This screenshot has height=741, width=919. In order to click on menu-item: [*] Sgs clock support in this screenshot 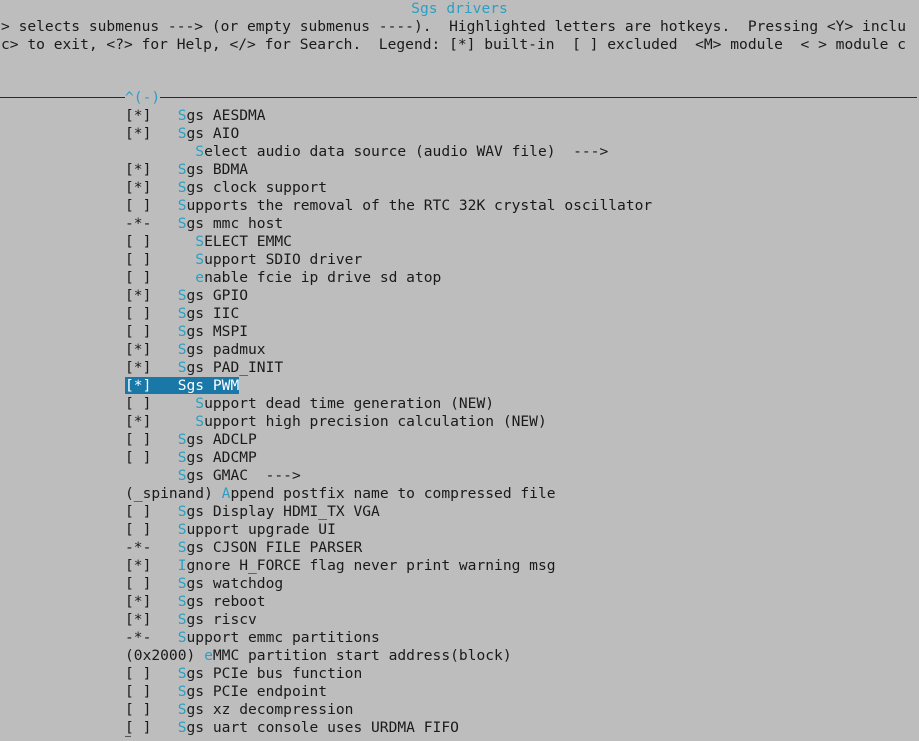, I will do `click(226, 188)`.